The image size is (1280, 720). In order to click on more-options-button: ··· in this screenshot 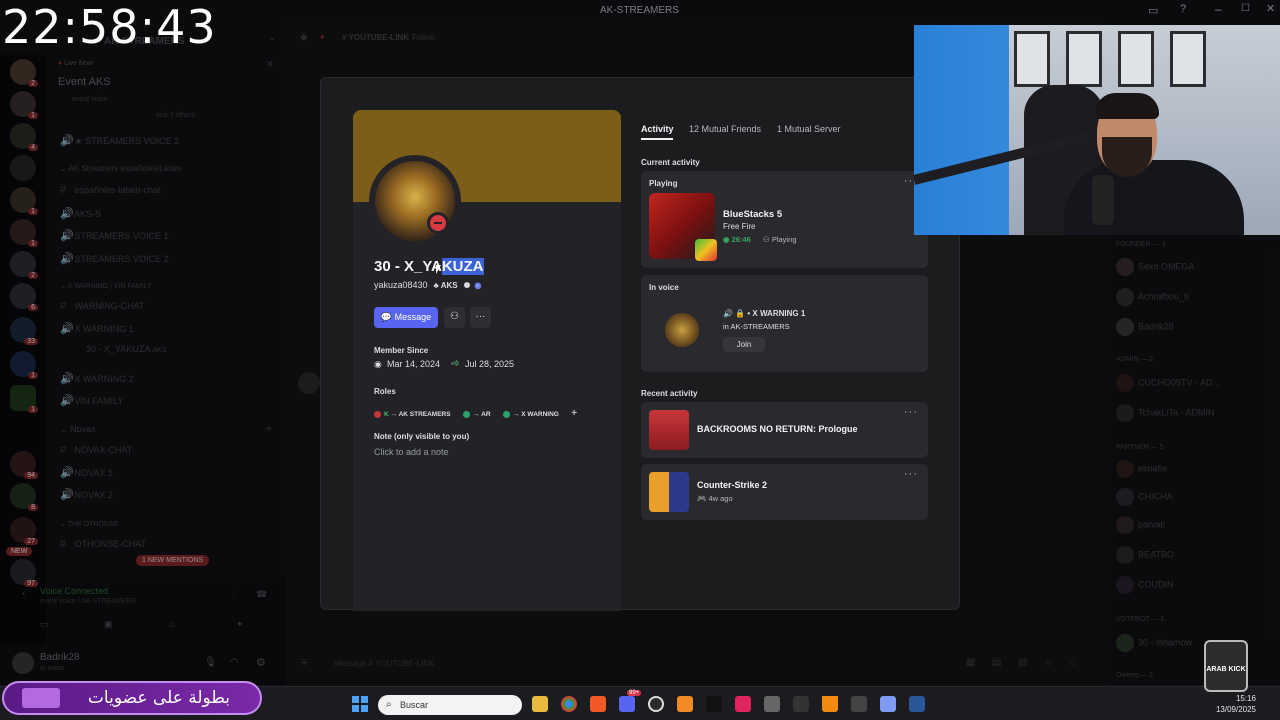, I will do `click(480, 317)`.